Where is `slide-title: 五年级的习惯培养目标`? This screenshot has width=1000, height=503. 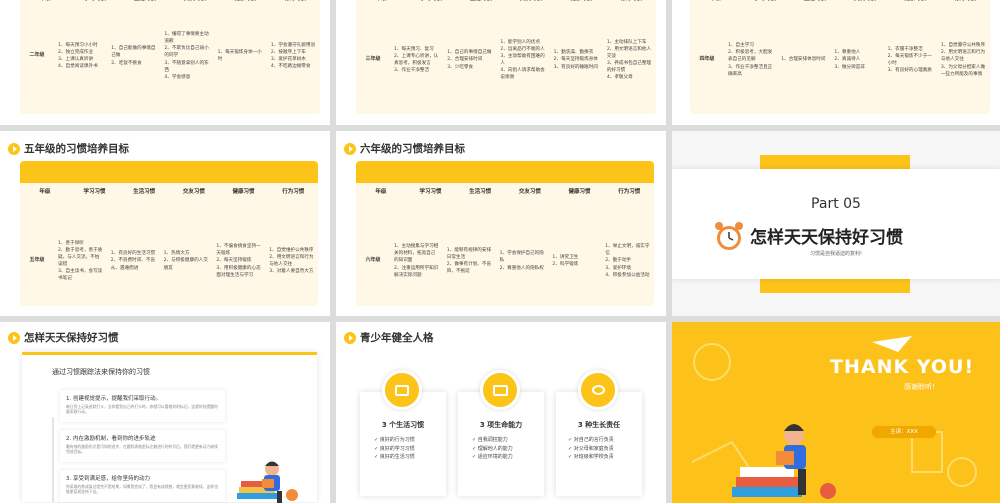 slide-title: 五年级的习惯培养目标 is located at coordinates (68, 148).